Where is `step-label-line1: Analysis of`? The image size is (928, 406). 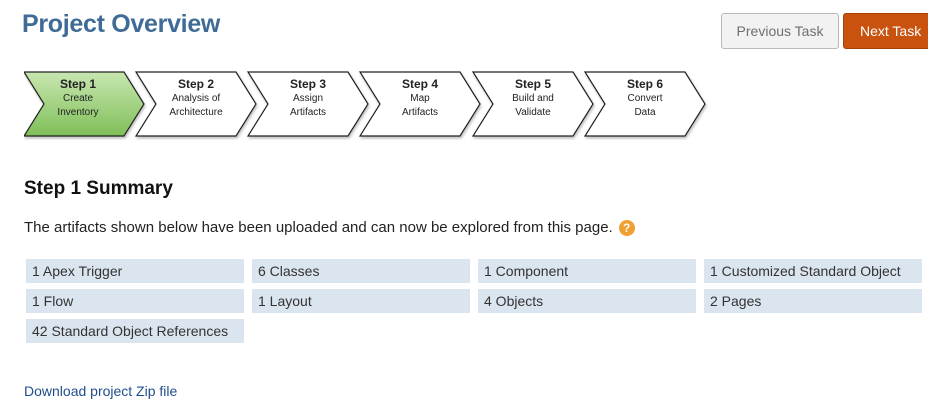
step-label-line1: Analysis of is located at coordinates (196, 98).